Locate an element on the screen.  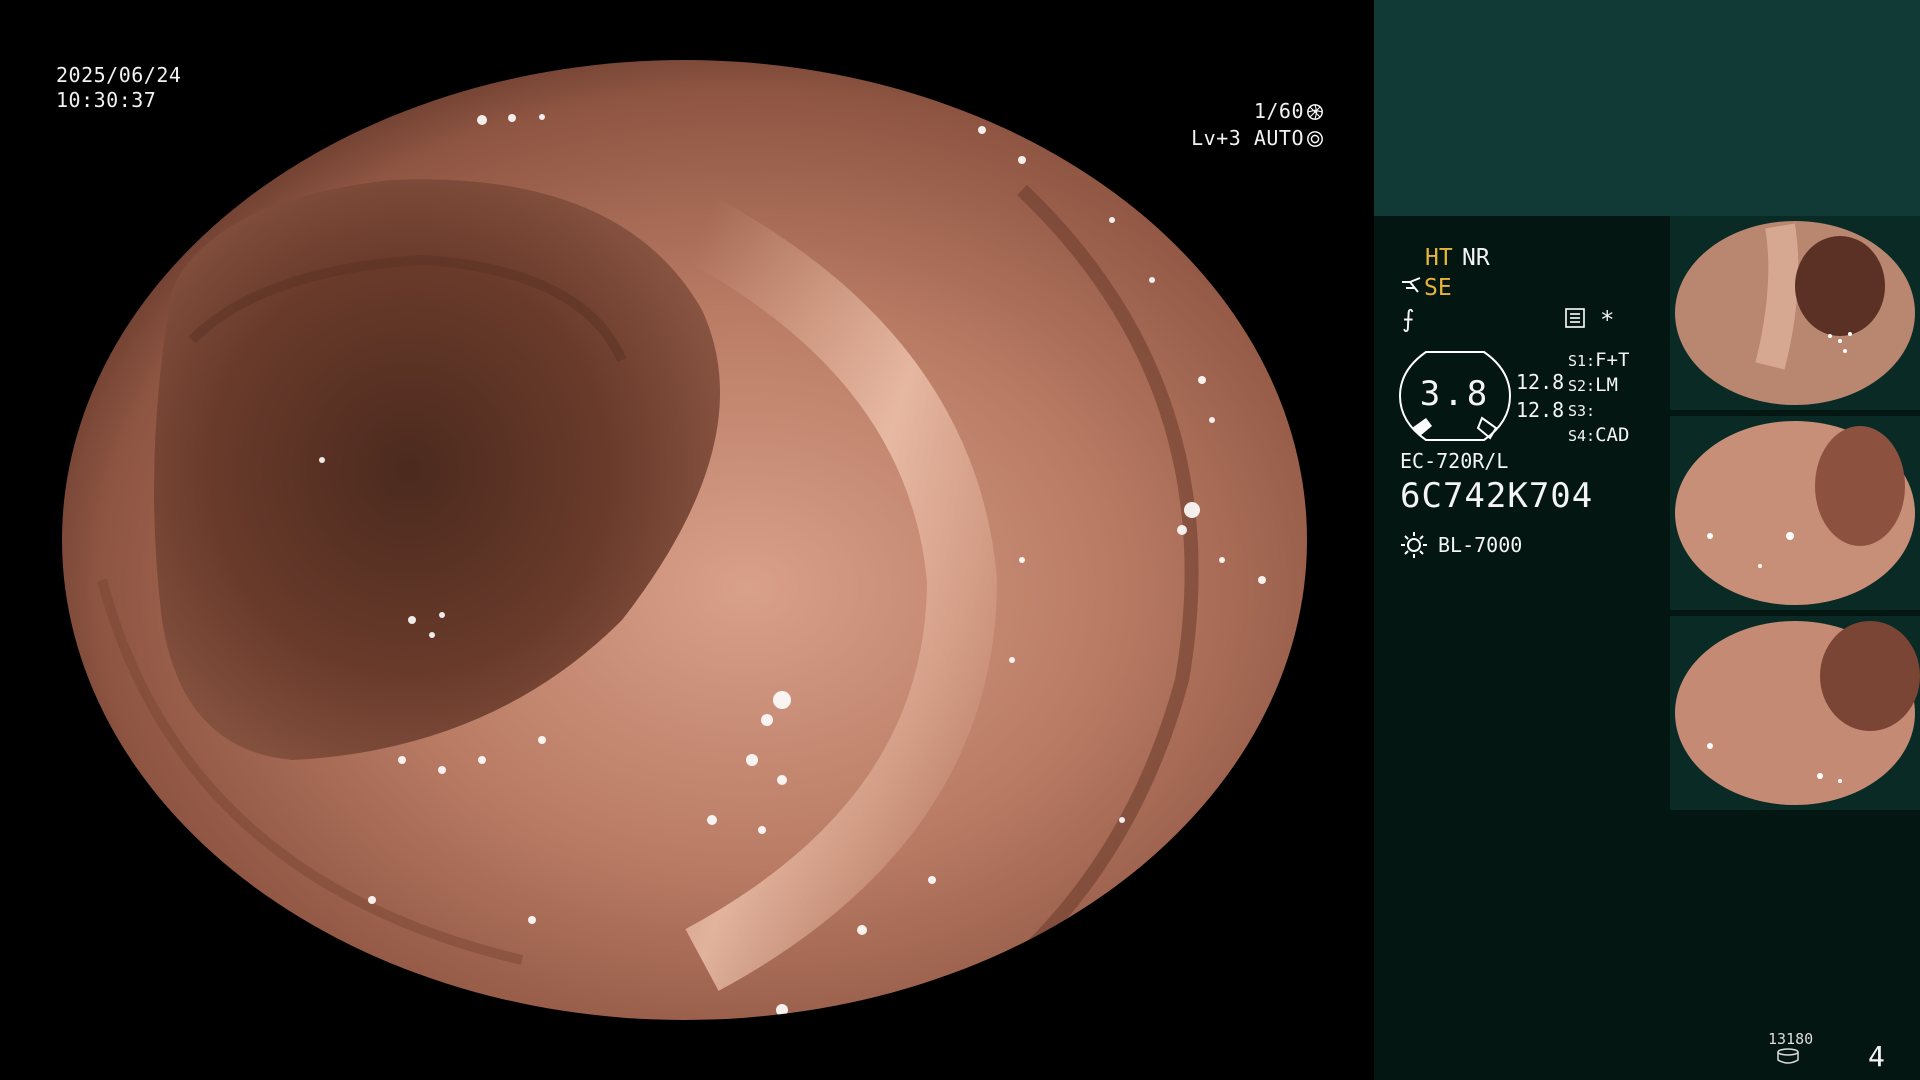
page-number: 4 is located at coordinates (1876, 1056).